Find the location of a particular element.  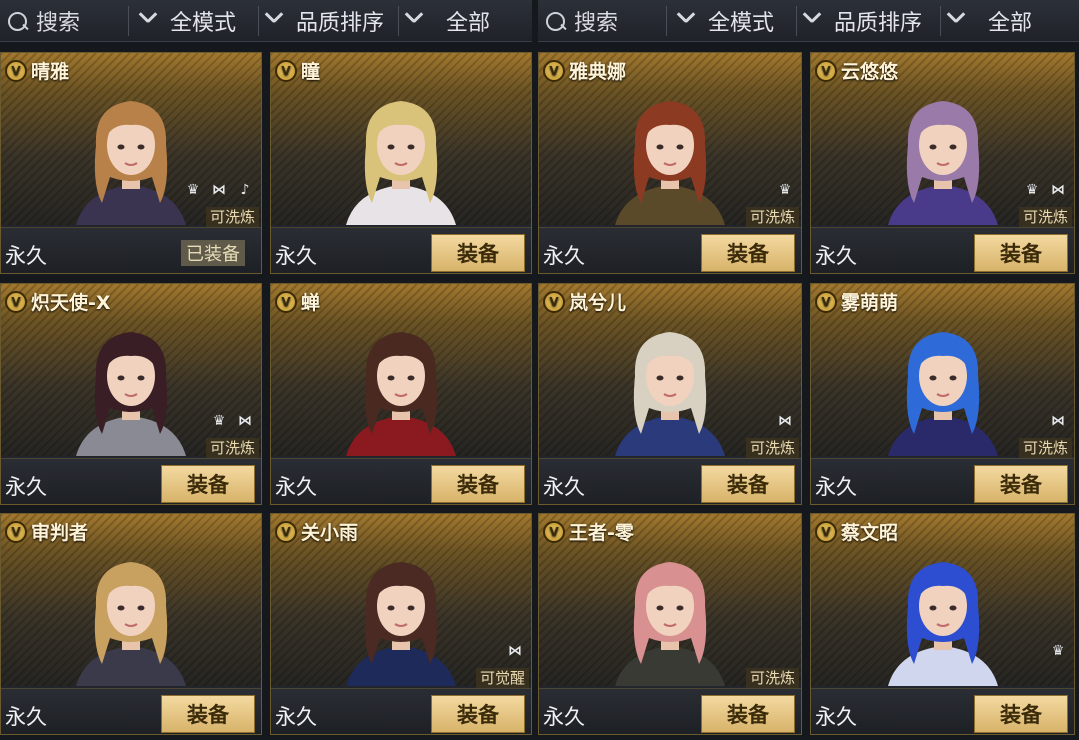

character-art: V 瞳 is located at coordinates (401, 139).